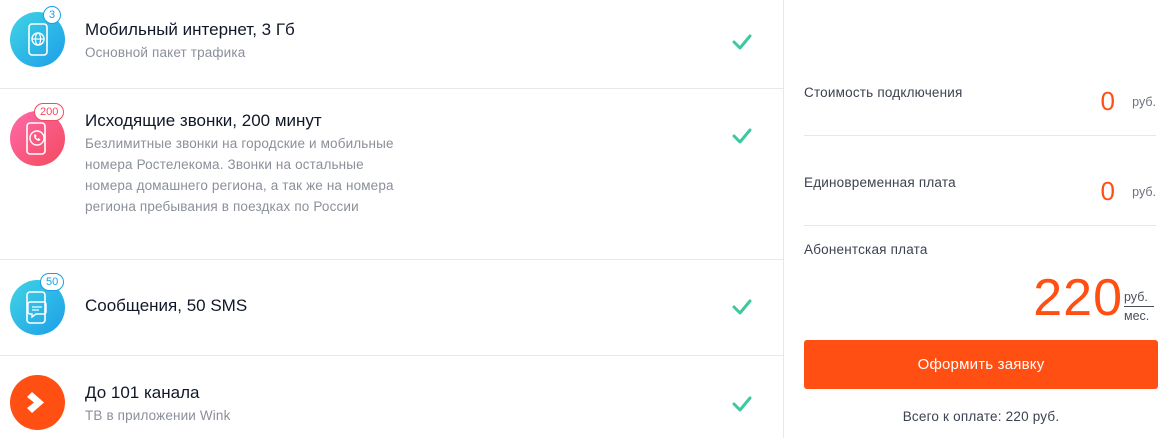 This screenshot has height=438, width=1175. I want to click on count-badge: 50, so click(52, 282).